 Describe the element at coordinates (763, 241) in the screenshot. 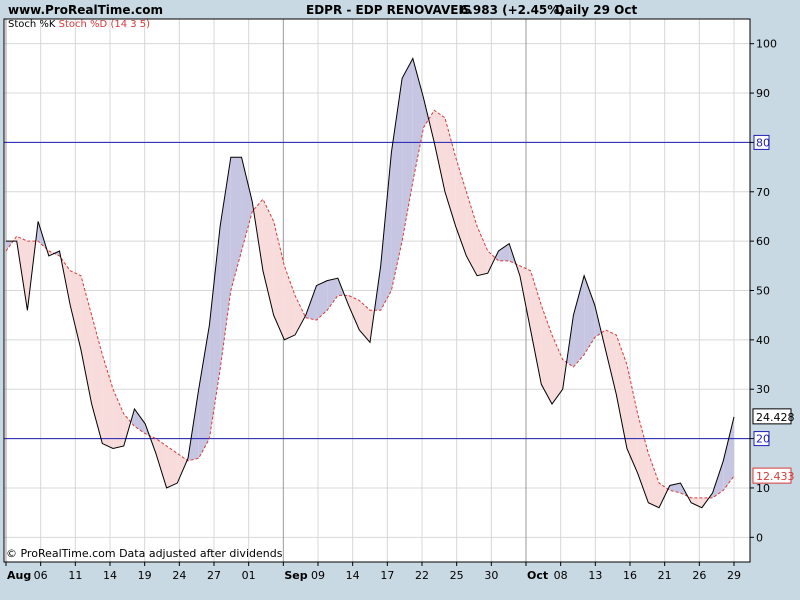

I see `y-tick-label: 60` at that location.